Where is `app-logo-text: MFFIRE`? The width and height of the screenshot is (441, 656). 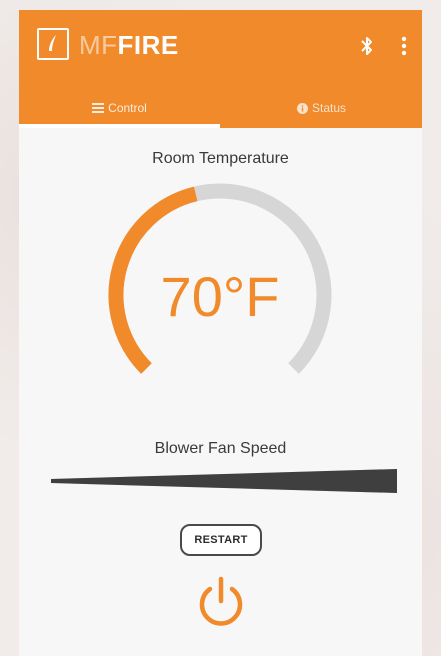 app-logo-text: MFFIRE is located at coordinates (129, 45).